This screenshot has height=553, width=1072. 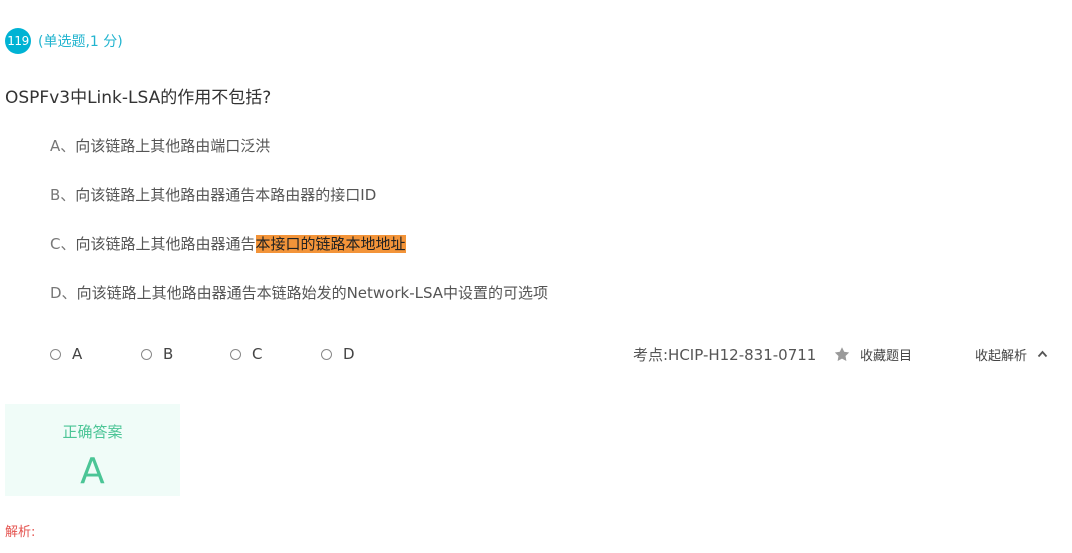 I want to click on favorite-label: 收藏题目, so click(x=886, y=356).